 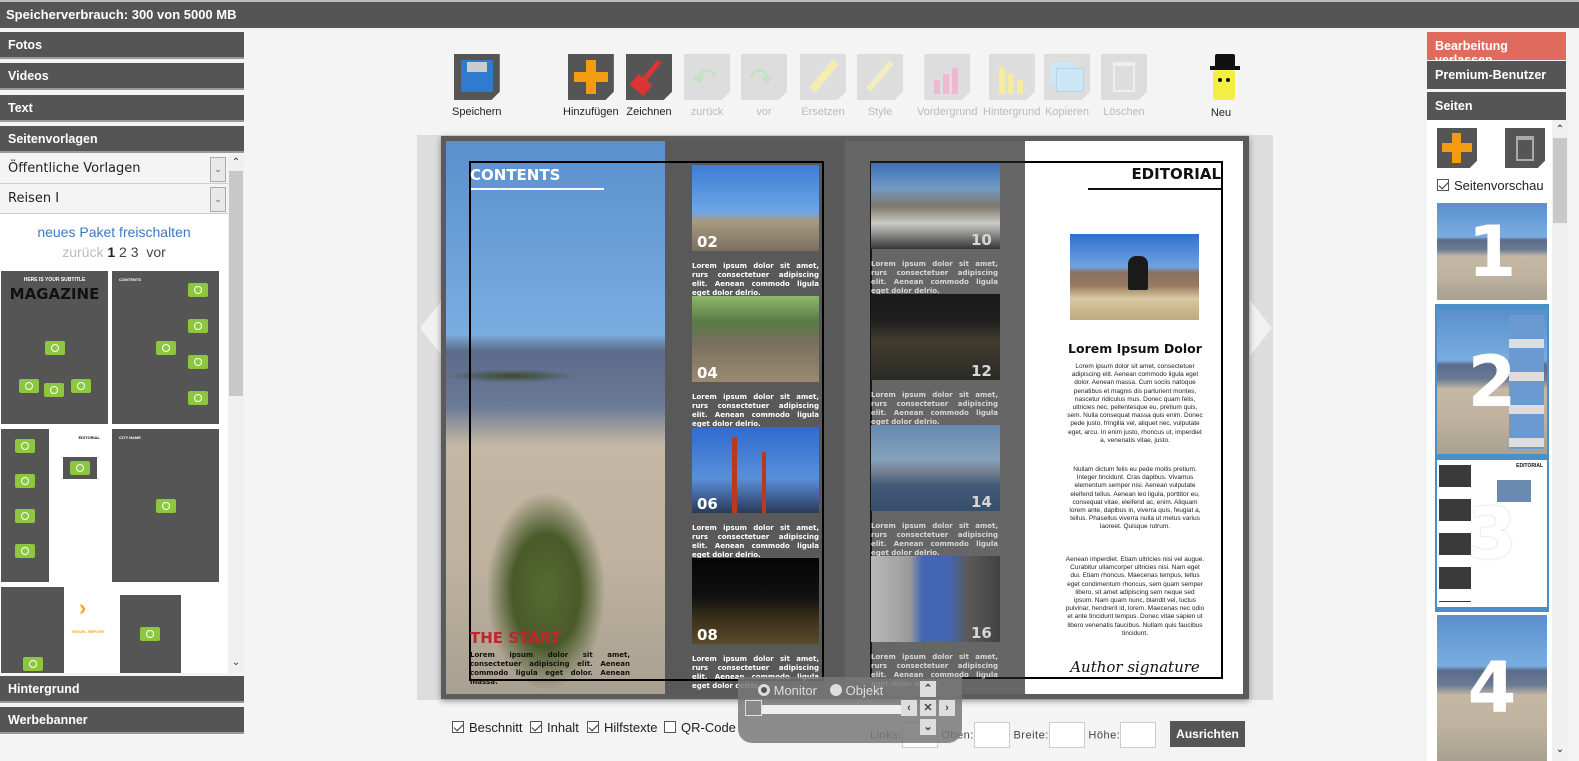 What do you see at coordinates (114, 199) in the screenshot?
I see `template-package-select: Reisen I ⌄` at bounding box center [114, 199].